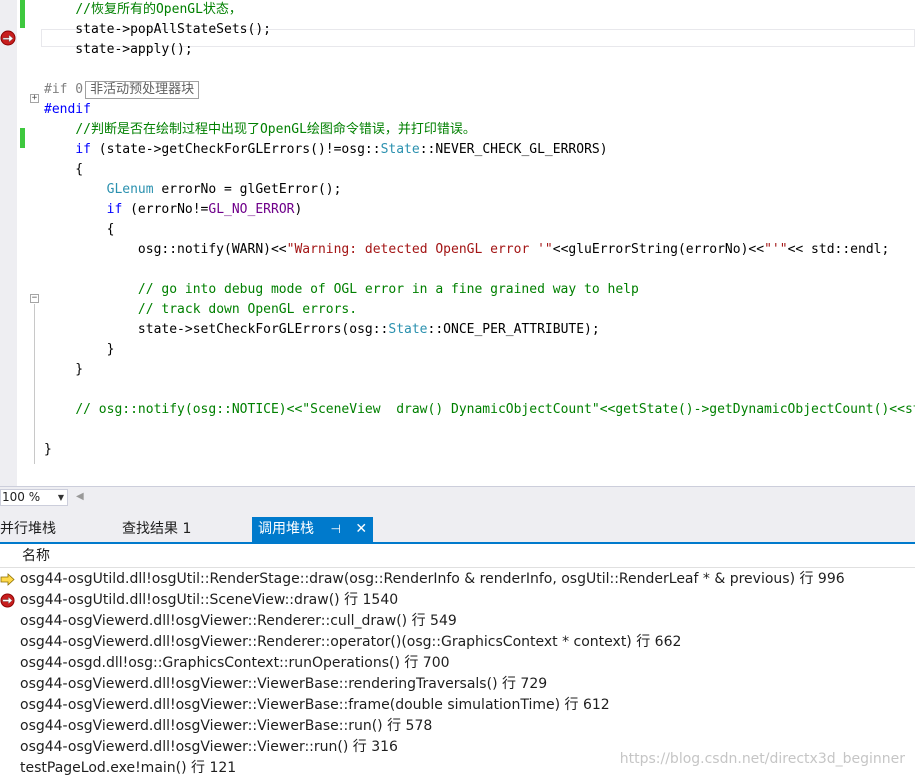  What do you see at coordinates (513, 149) in the screenshot?
I see `code-token: ::NEVER_CHECK_GL_ERRORS)` at bounding box center [513, 149].